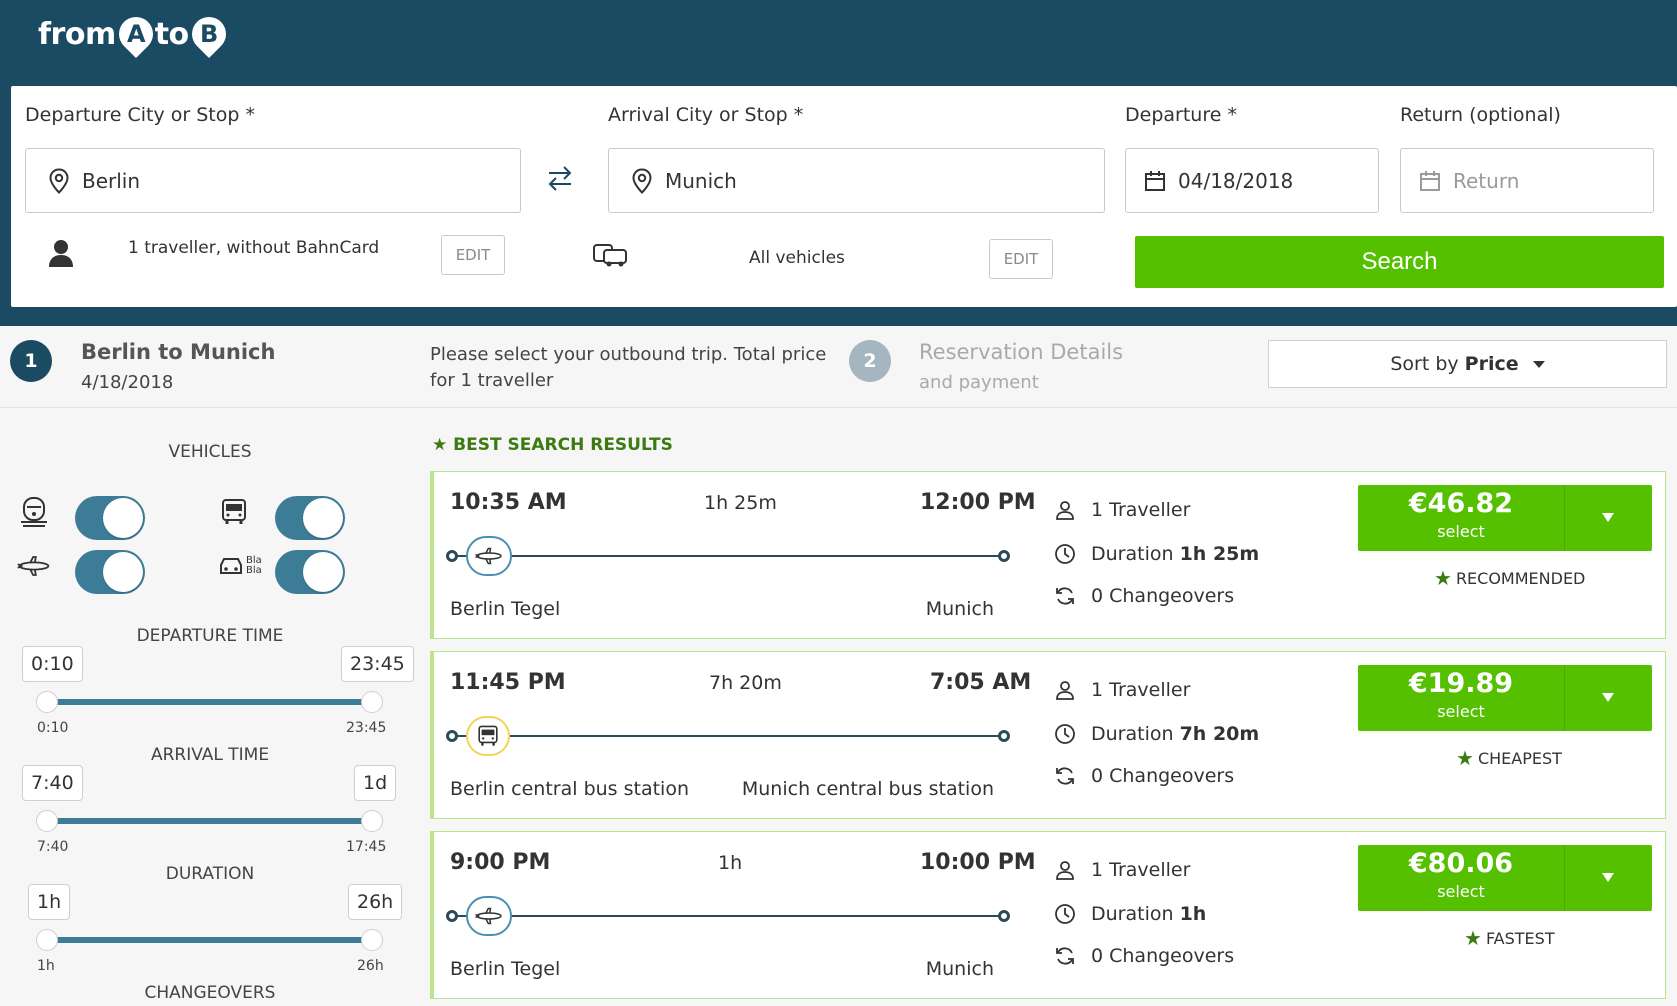  What do you see at coordinates (1461, 863) in the screenshot?
I see `price: €80.06` at bounding box center [1461, 863].